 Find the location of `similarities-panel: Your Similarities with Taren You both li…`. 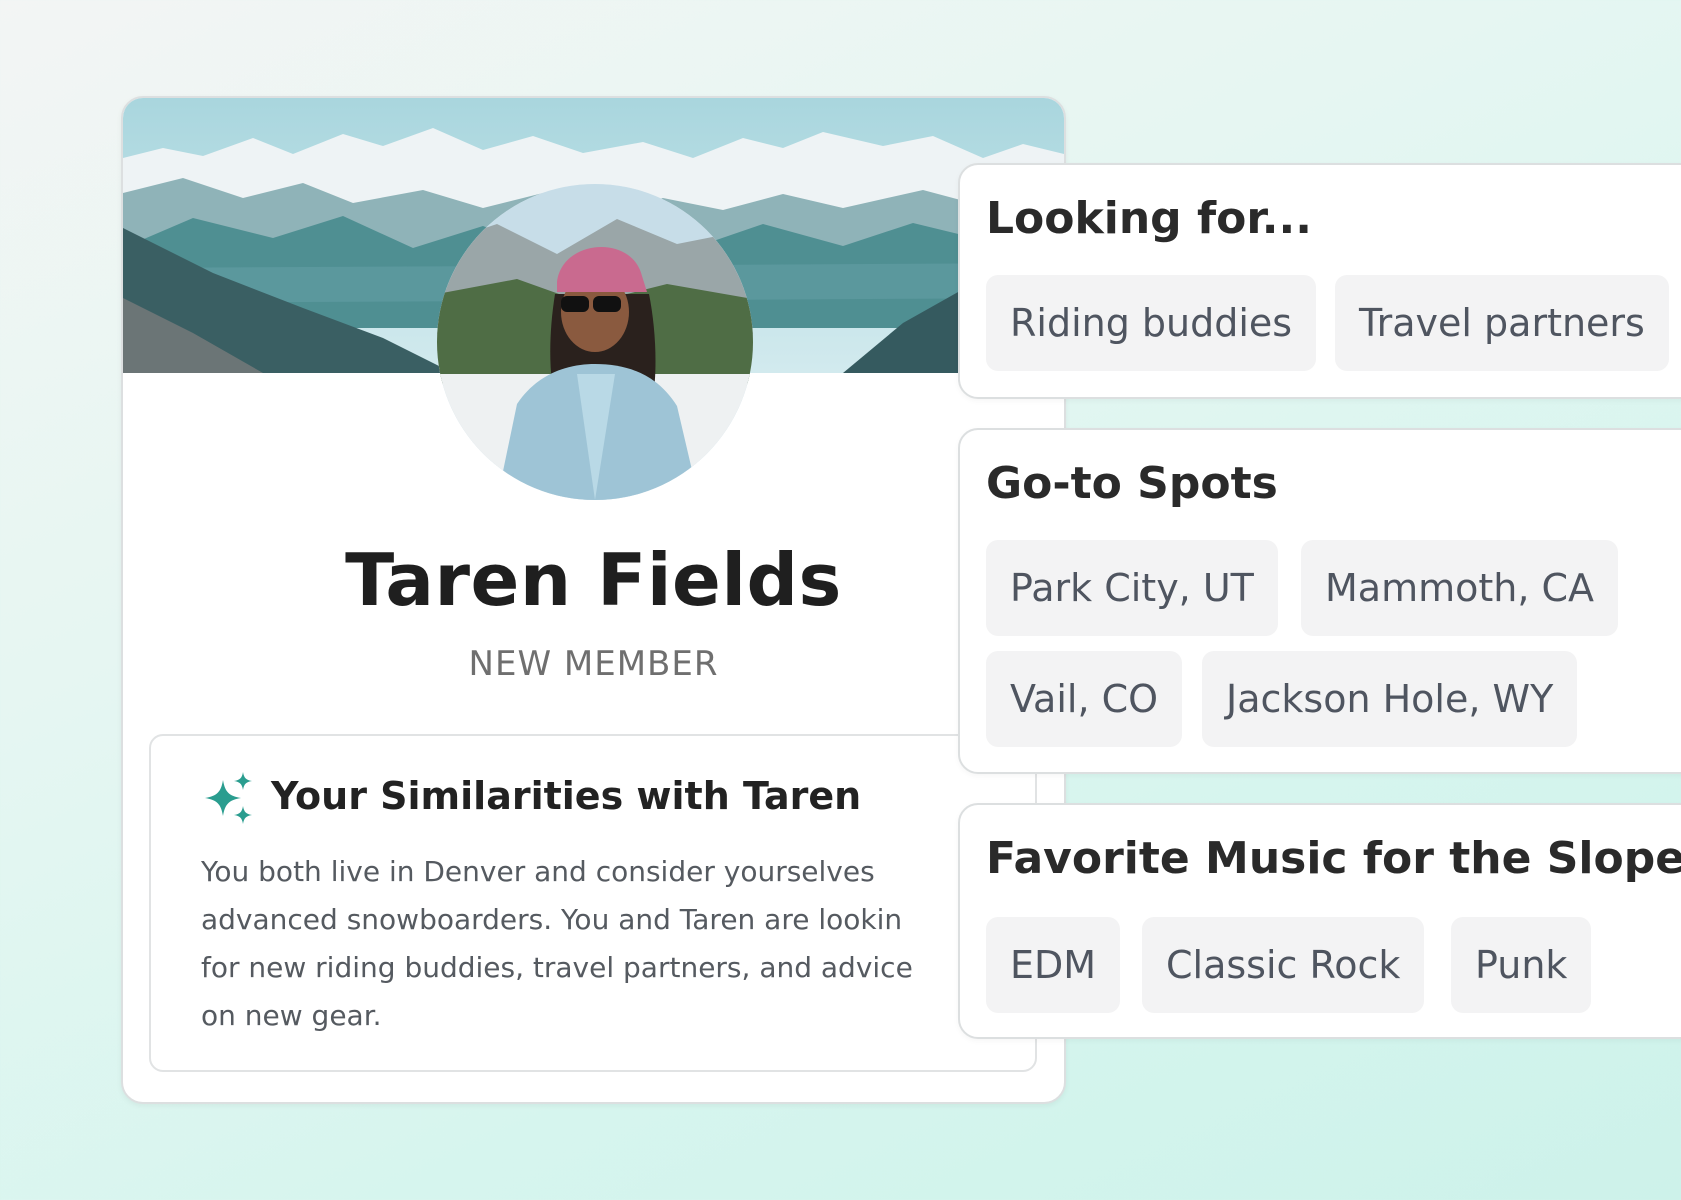

similarities-panel: Your Similarities with Taren You both li… is located at coordinates (593, 903).